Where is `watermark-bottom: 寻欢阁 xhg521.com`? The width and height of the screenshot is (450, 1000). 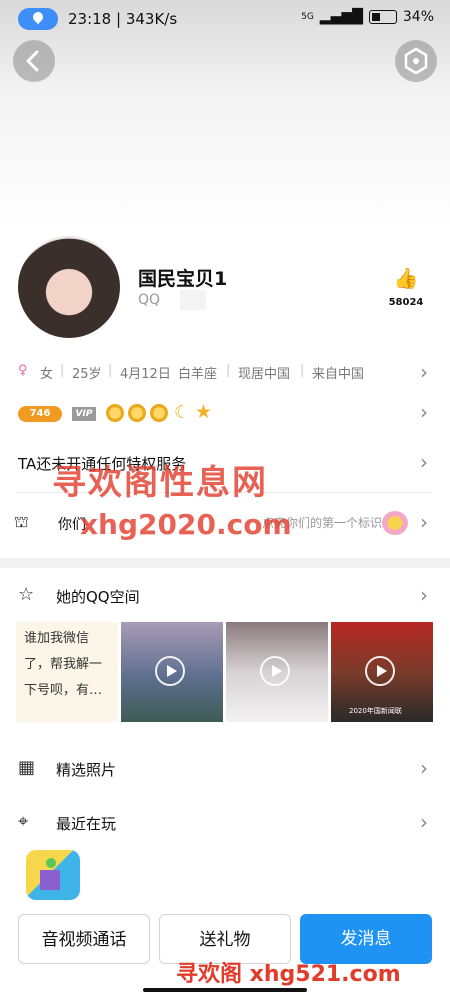 watermark-bottom: 寻欢阁 xhg521.com is located at coordinates (288, 974).